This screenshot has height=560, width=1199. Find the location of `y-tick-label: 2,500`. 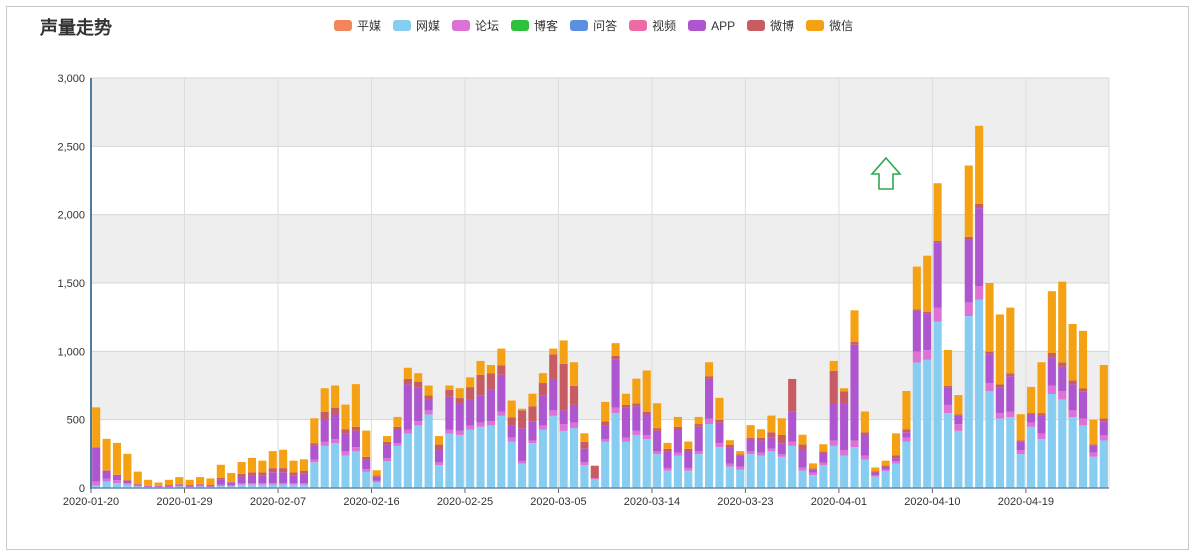

y-tick-label: 2,500 is located at coordinates (71, 147).